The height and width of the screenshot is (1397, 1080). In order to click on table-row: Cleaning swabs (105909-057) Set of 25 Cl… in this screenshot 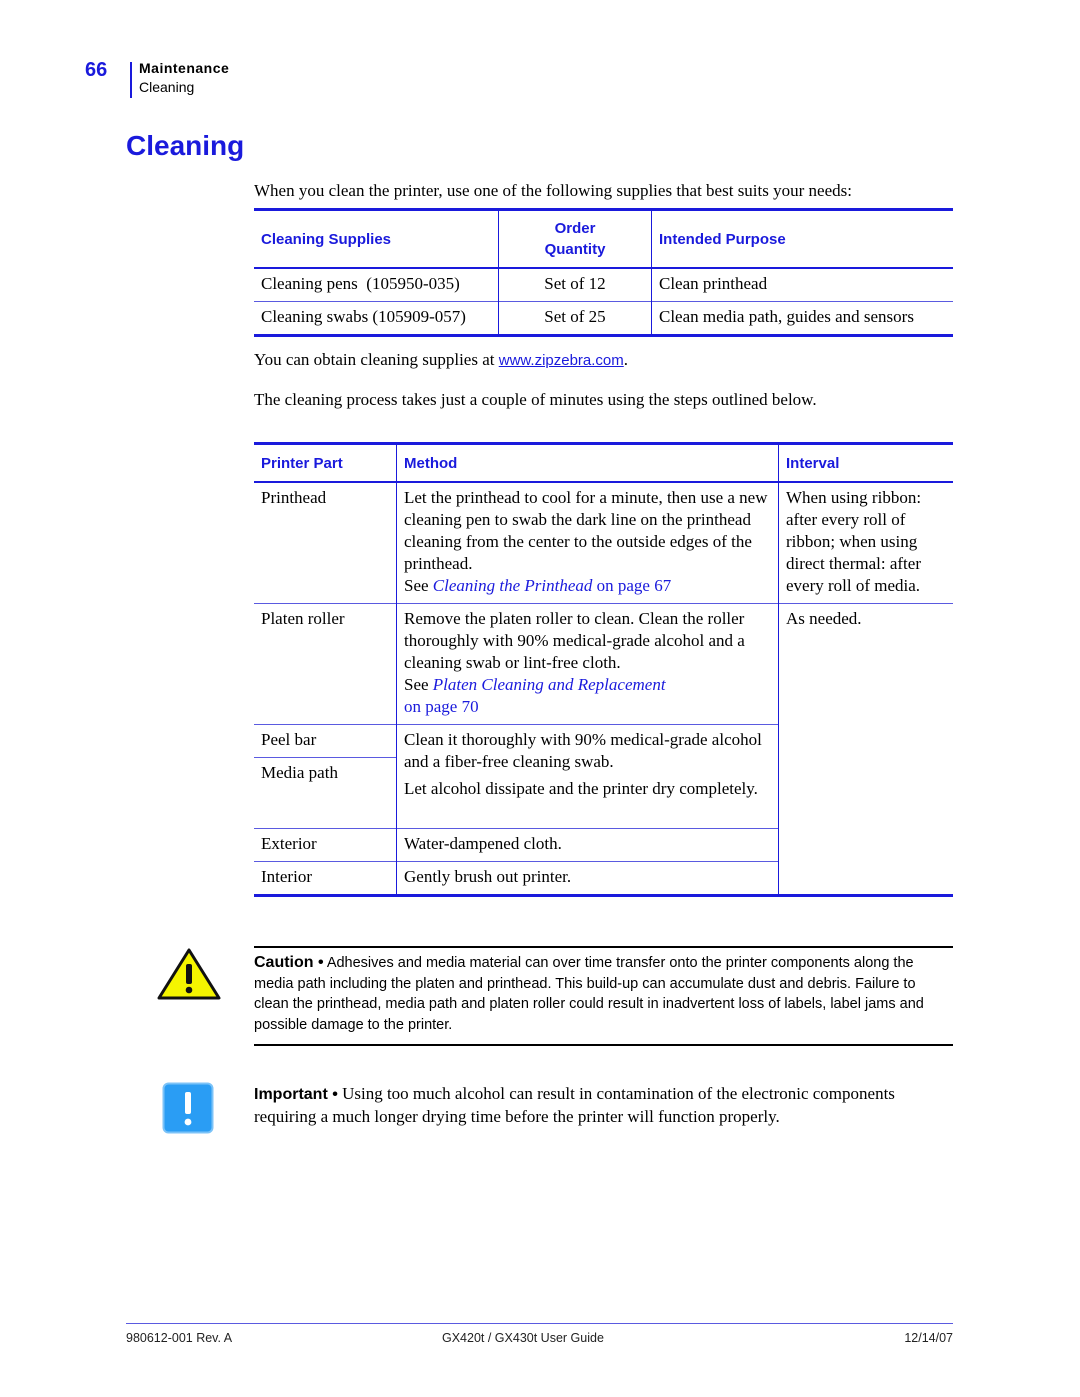, I will do `click(603, 318)`.